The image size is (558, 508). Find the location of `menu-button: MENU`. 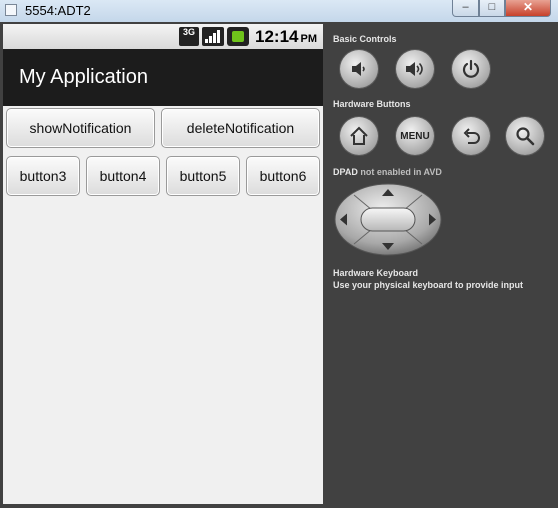

menu-button: MENU is located at coordinates (415, 136).